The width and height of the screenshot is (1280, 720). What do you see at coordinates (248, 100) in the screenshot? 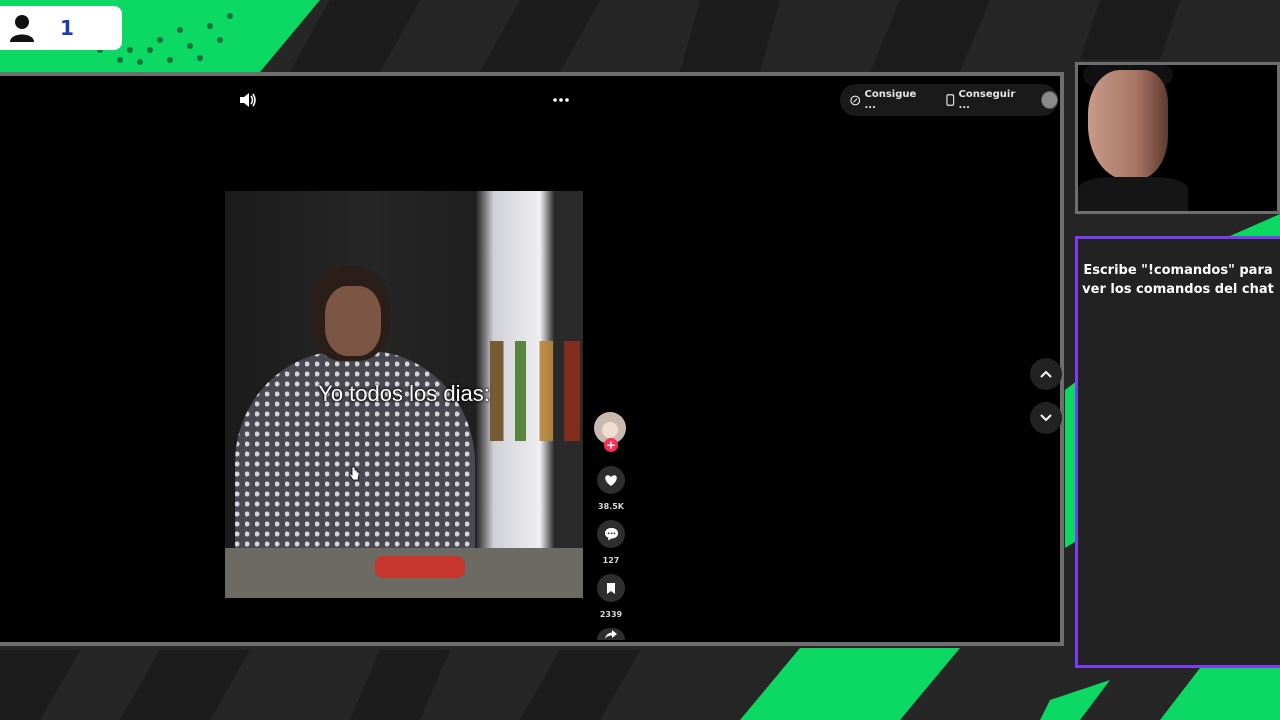
I see `volume-icon` at bounding box center [248, 100].